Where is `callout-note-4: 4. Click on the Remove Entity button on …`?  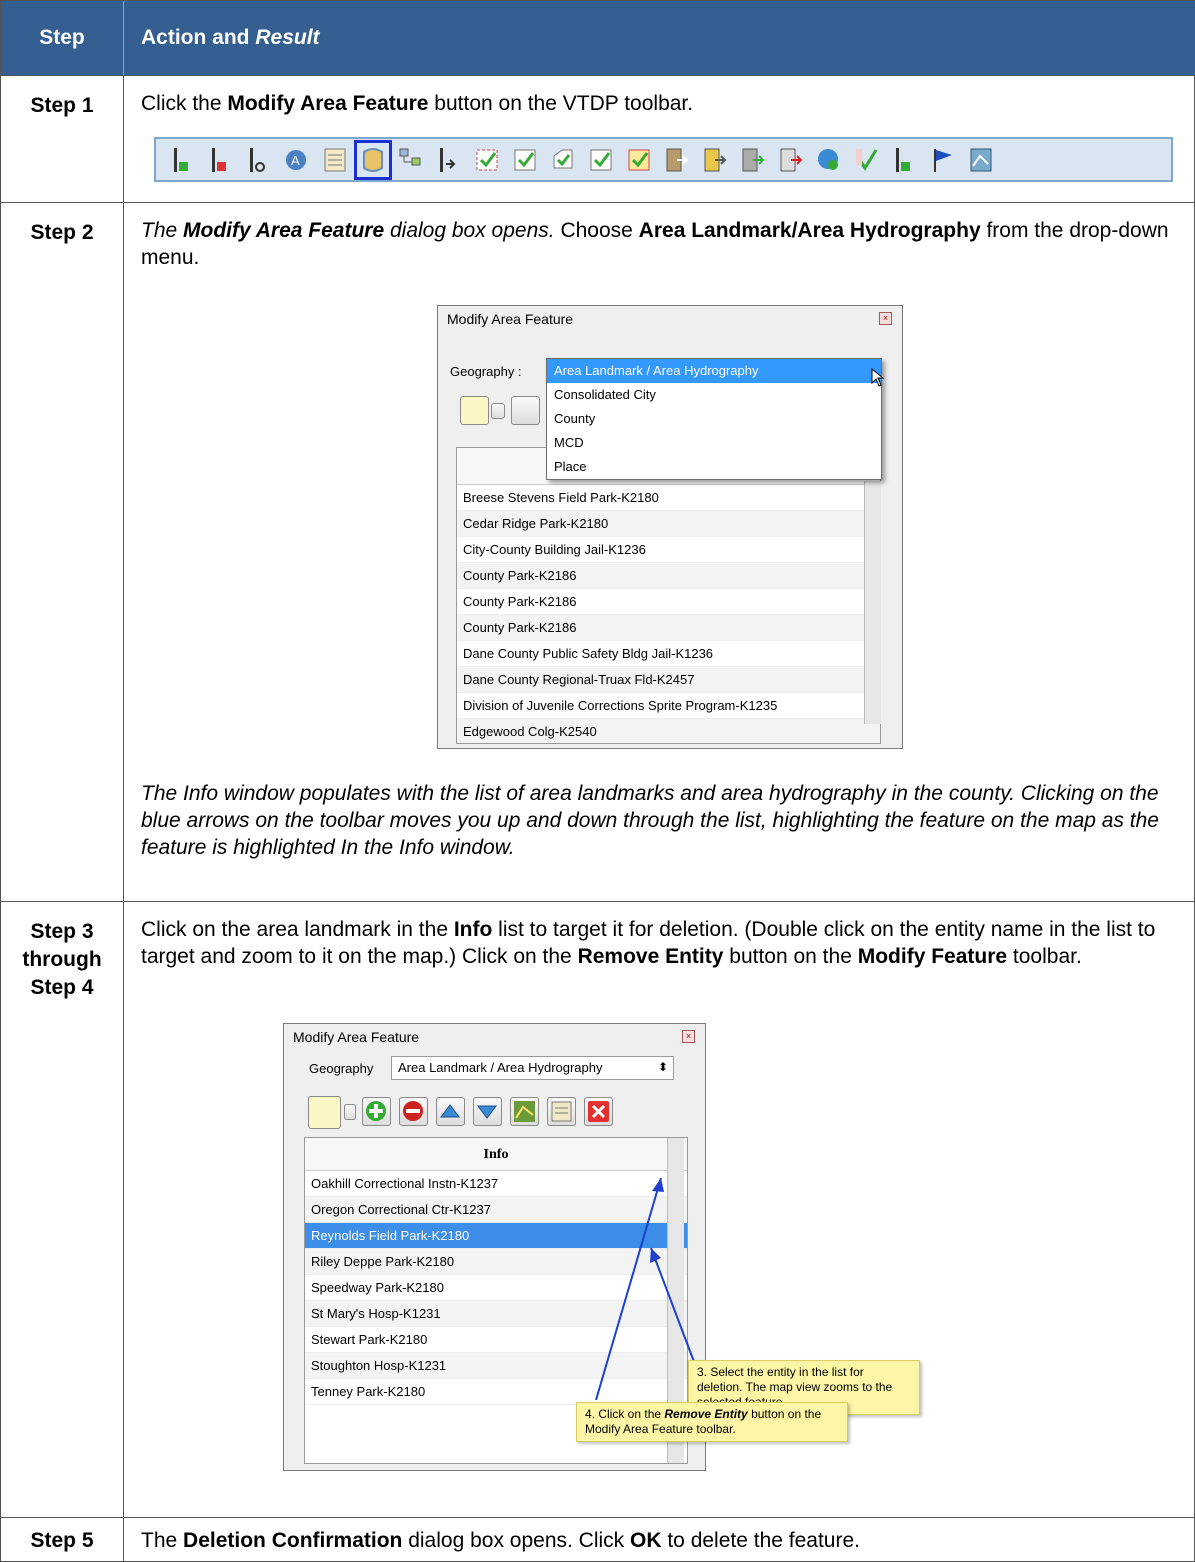 callout-note-4: 4. Click on the Remove Entity button on … is located at coordinates (712, 1422).